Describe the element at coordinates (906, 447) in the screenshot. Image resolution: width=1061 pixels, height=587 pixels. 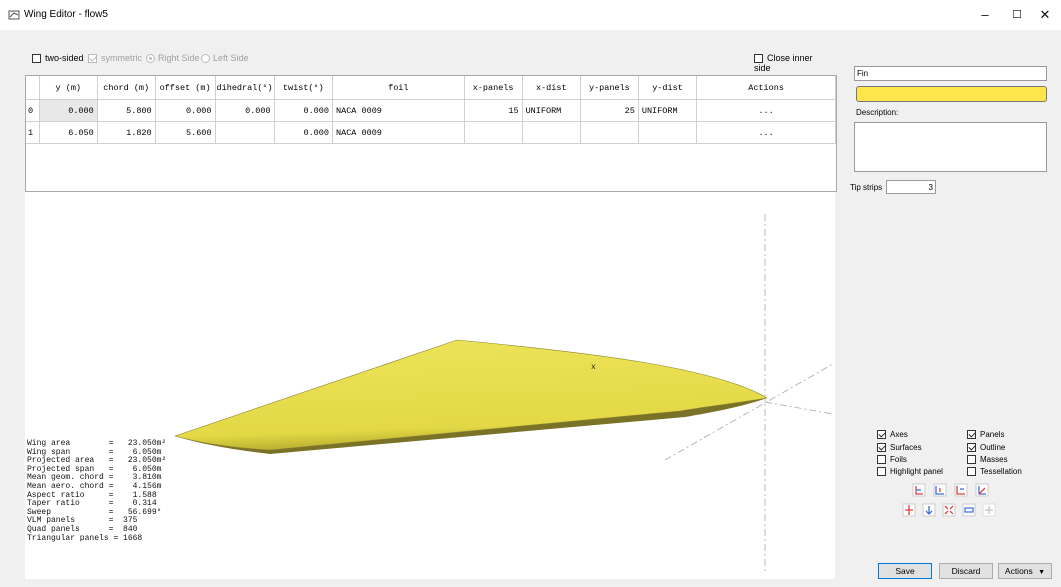
I see `surfaces-label: Surfaces` at that location.